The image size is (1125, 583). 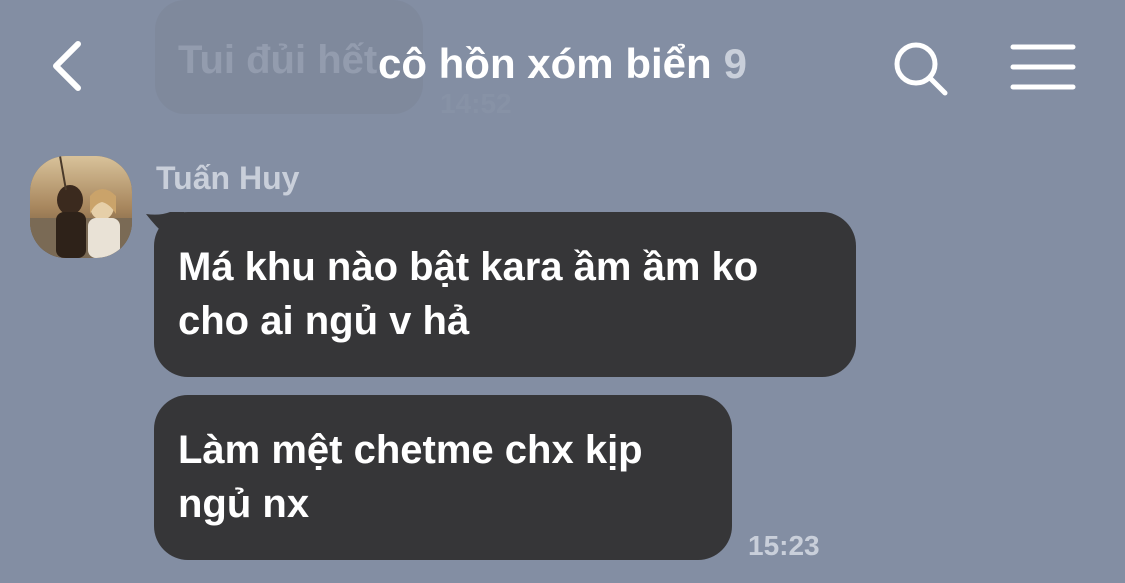 I want to click on message-text: Làm mệt chetme chx kịp ngủ nx, so click(x=410, y=477).